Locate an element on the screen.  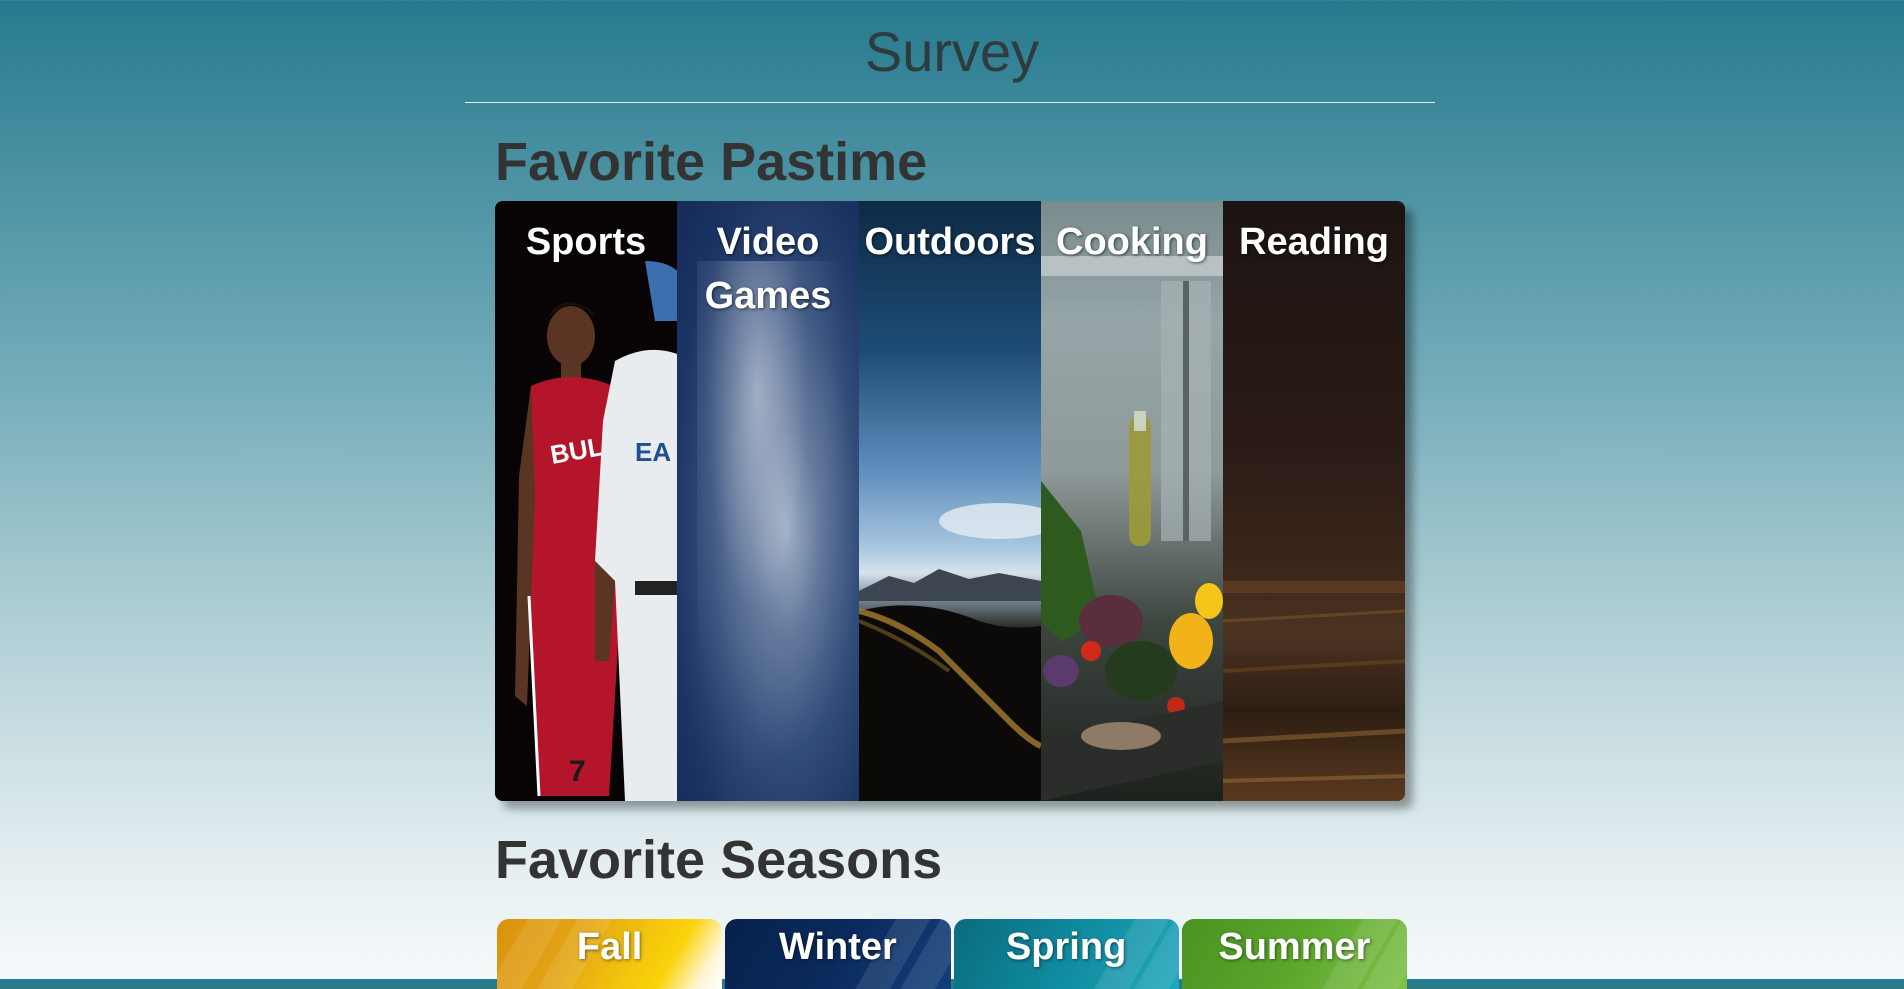
pastime-label: Cooking is located at coordinates (1132, 242).